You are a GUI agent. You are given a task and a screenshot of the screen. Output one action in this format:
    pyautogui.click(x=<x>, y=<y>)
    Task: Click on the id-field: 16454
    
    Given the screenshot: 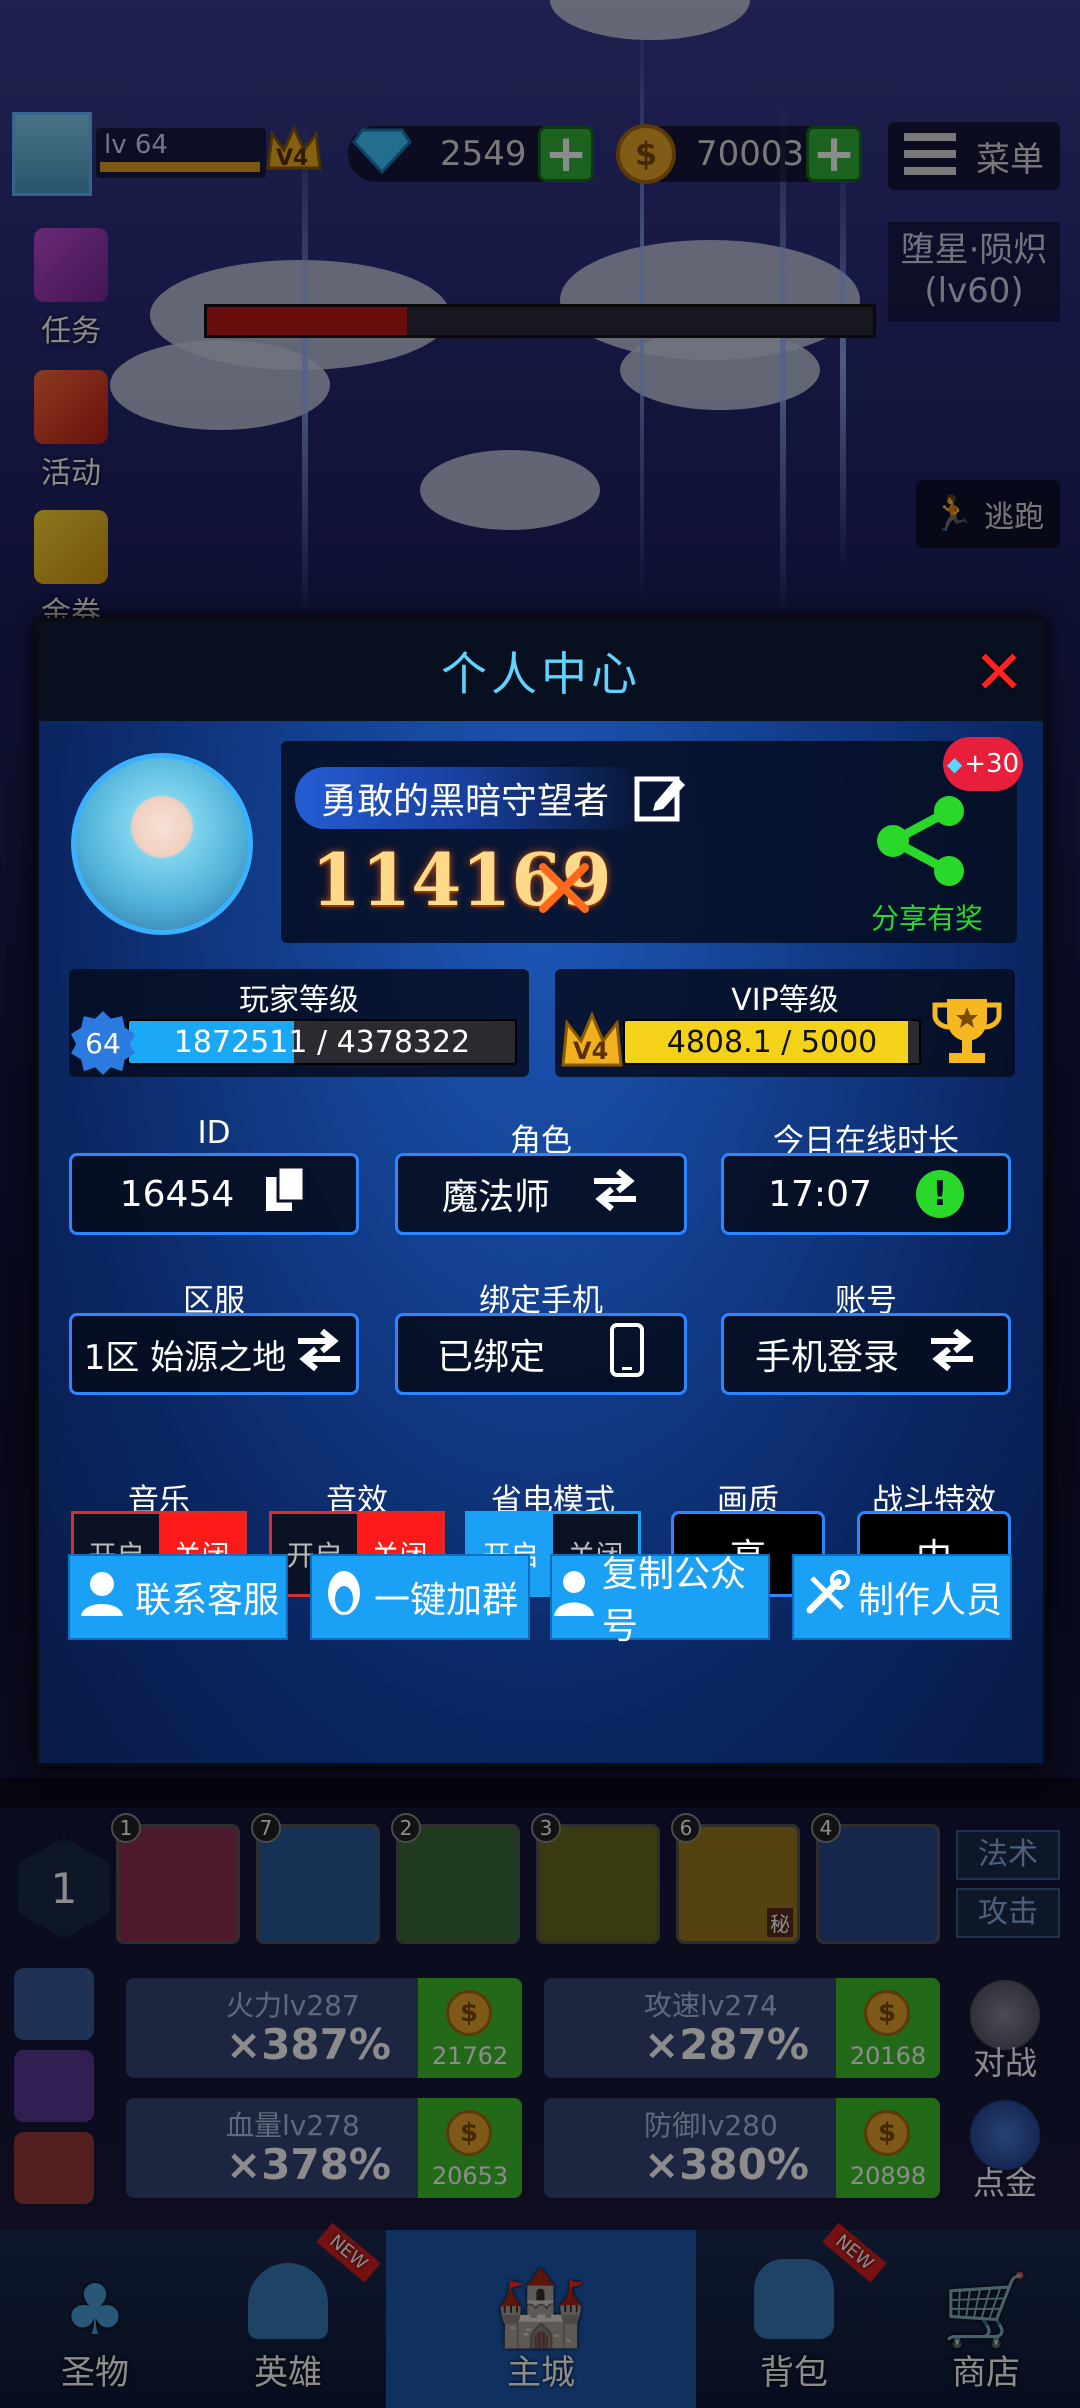 What is the action you would take?
    pyautogui.click(x=214, y=1194)
    